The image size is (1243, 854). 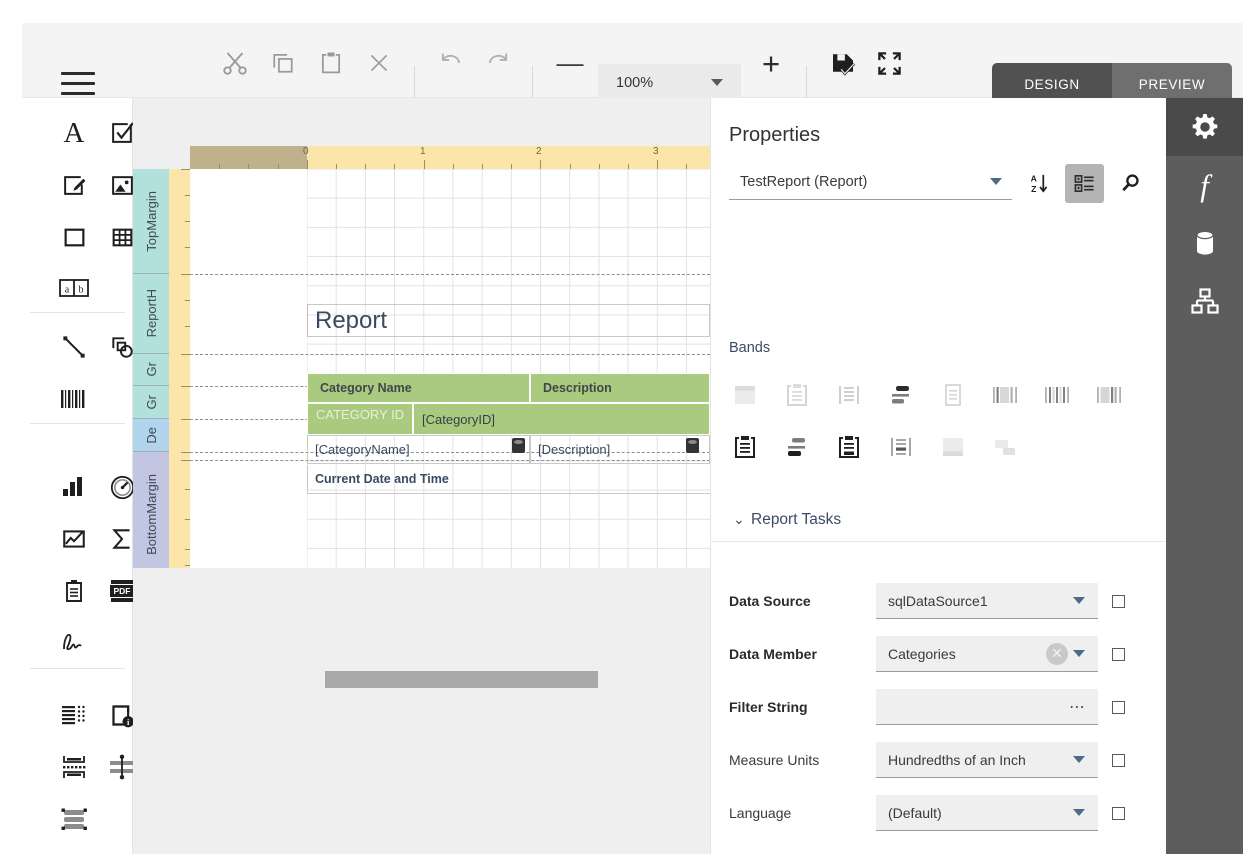 I want to click on paste-button, so click(x=331, y=63).